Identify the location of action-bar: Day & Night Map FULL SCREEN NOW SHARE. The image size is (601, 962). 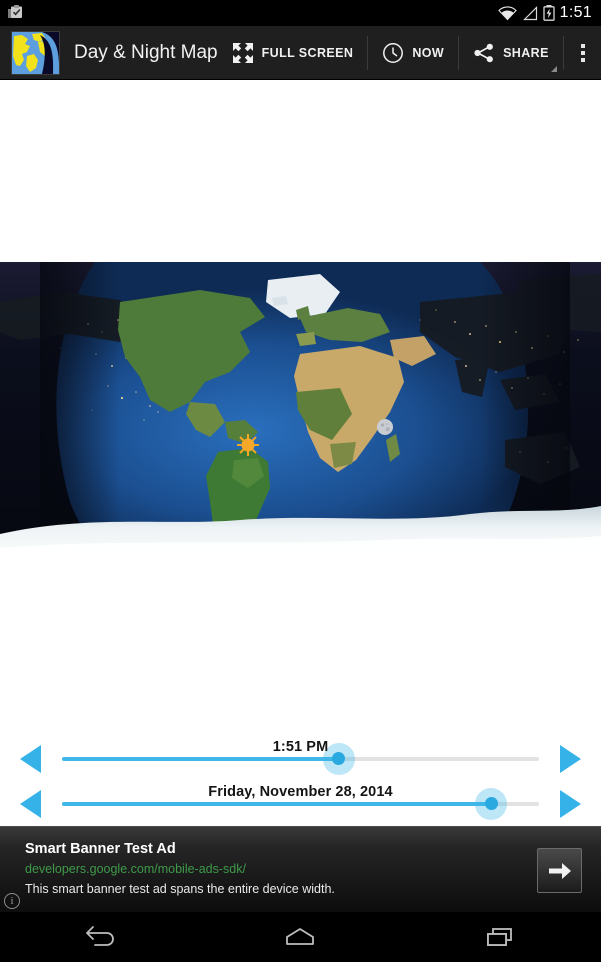
(300, 53).